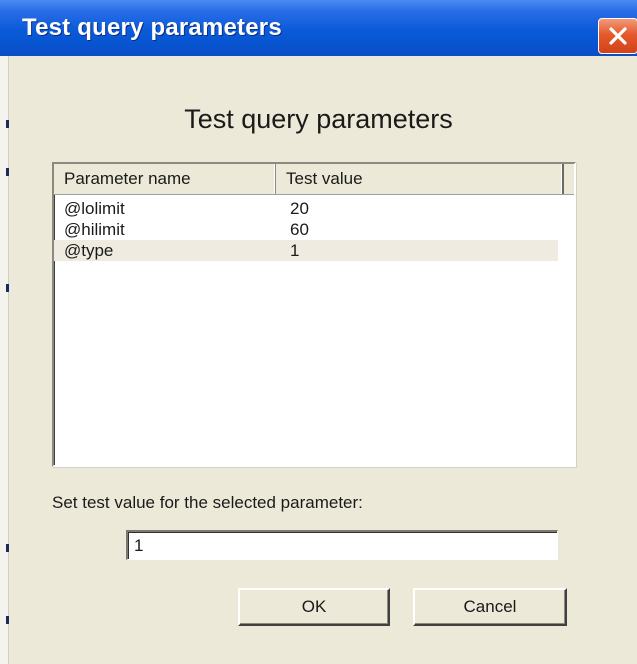 This screenshot has width=637, height=664. I want to click on list-body: @lolimit 20 @hilimit 60 @type 1, so click(314, 229).